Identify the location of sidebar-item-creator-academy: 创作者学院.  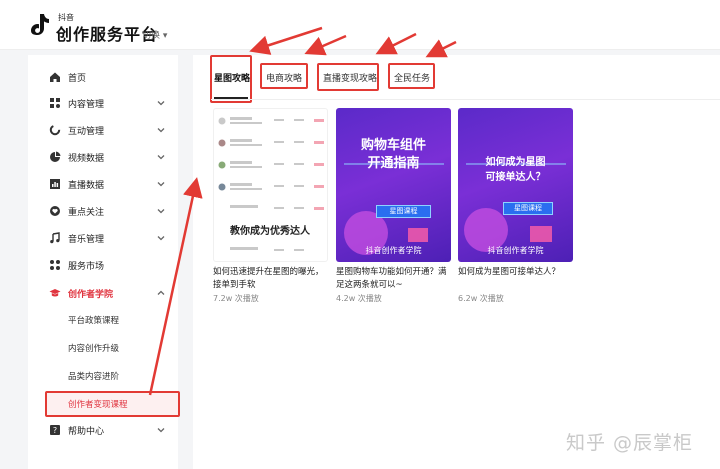
(103, 293).